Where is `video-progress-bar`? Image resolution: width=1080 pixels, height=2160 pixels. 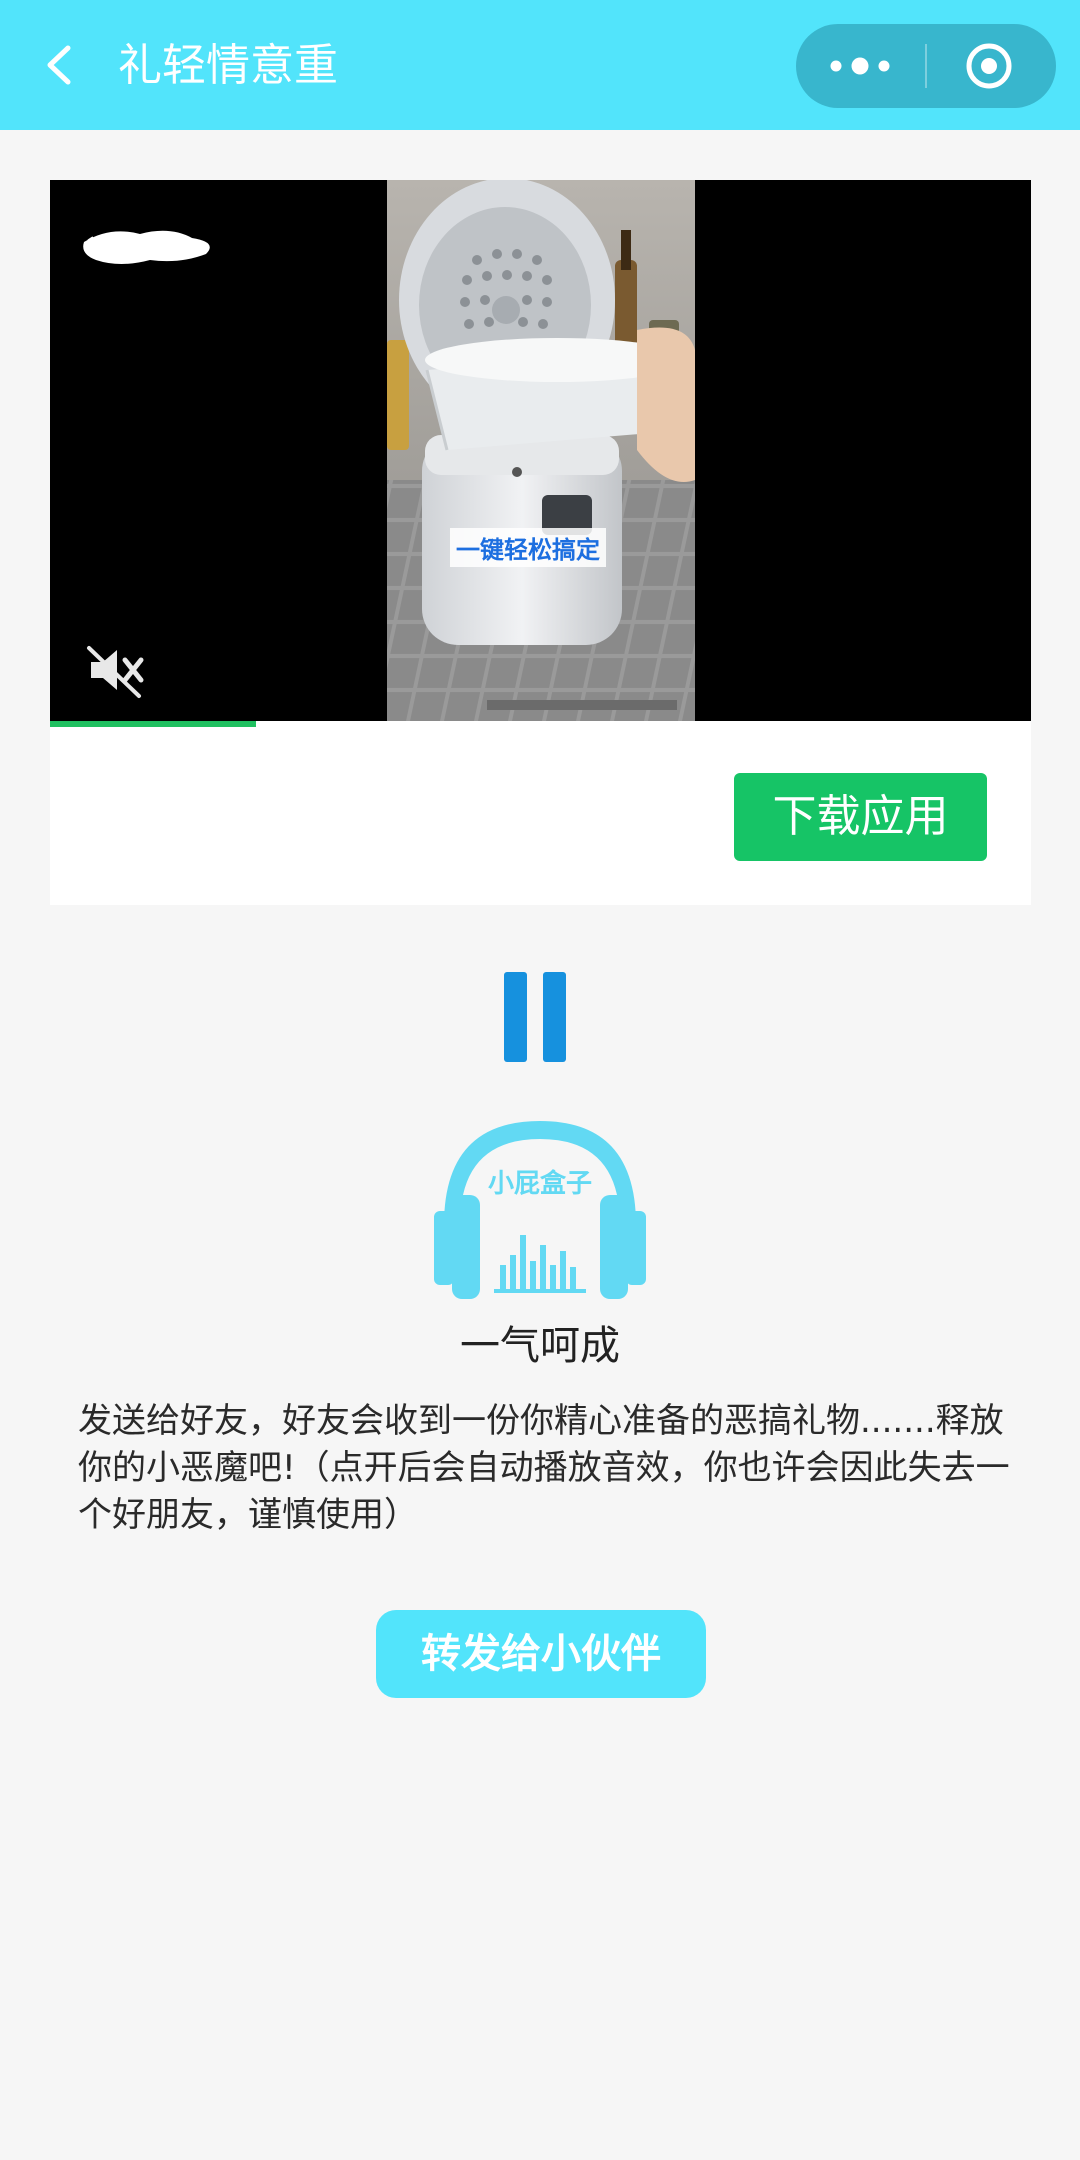
video-progress-bar is located at coordinates (540, 724).